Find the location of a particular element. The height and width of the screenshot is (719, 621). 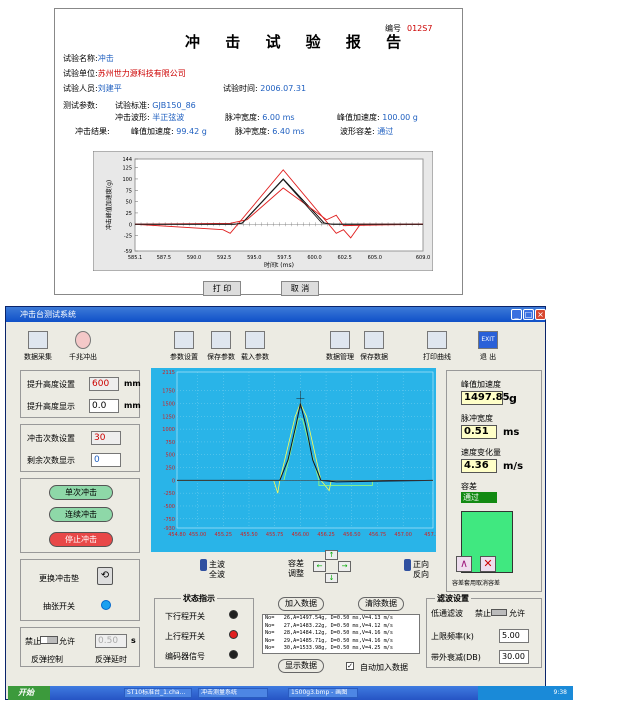

test-unit: 试验单位:苏州世力源科技有限公司 is located at coordinates (124, 73).